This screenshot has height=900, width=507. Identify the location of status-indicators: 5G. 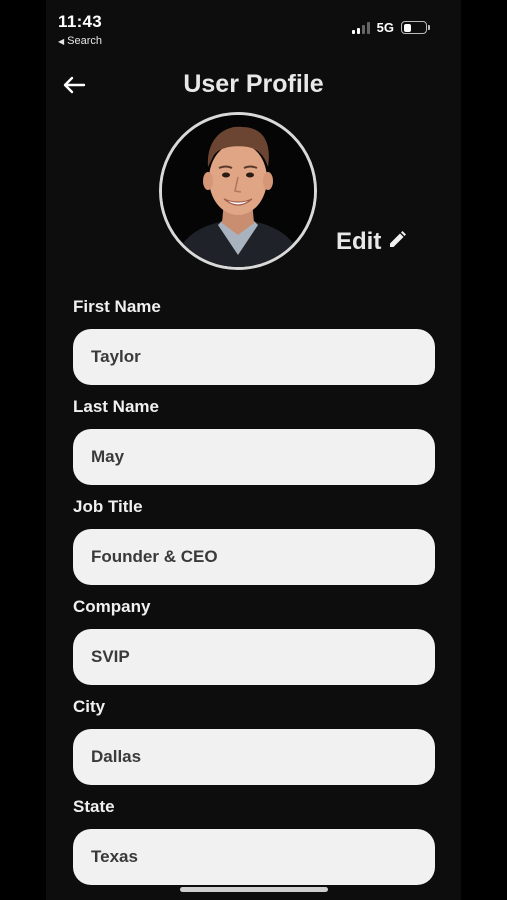
(390, 27).